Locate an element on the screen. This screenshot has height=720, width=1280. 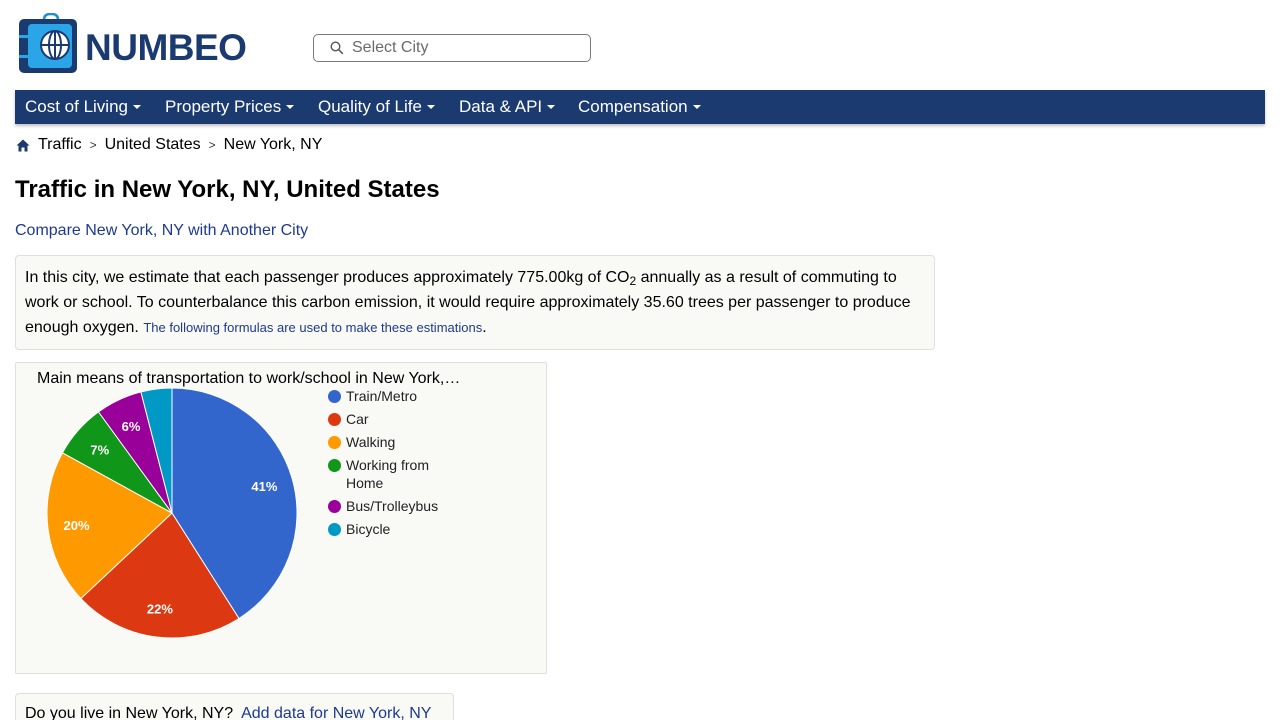
legend-label: Walking is located at coordinates (371, 442).